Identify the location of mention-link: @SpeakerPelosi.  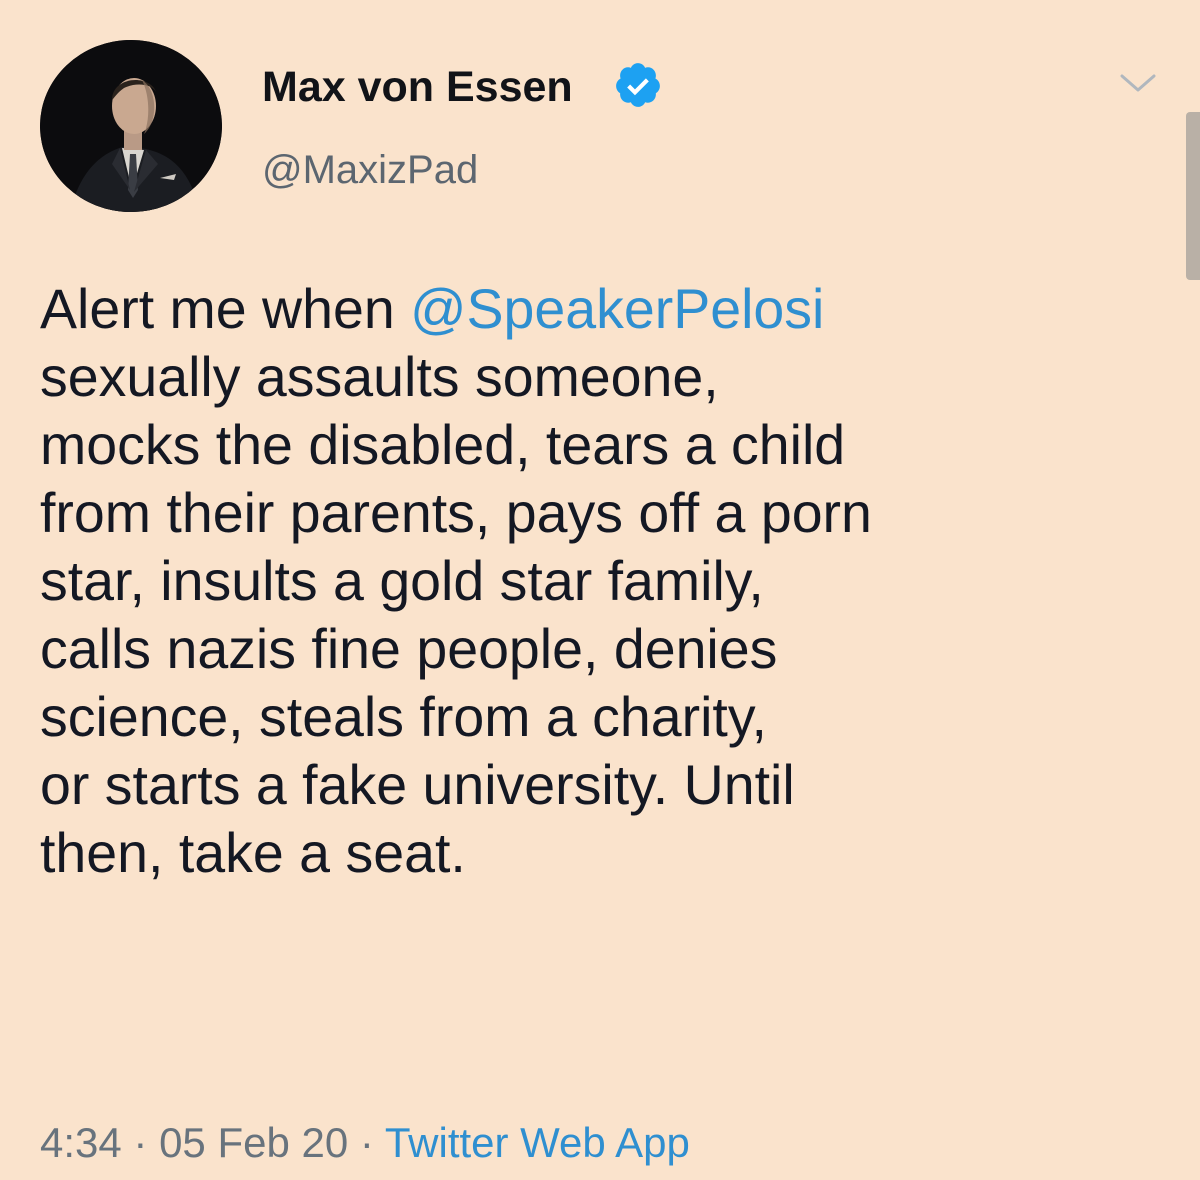
(617, 309).